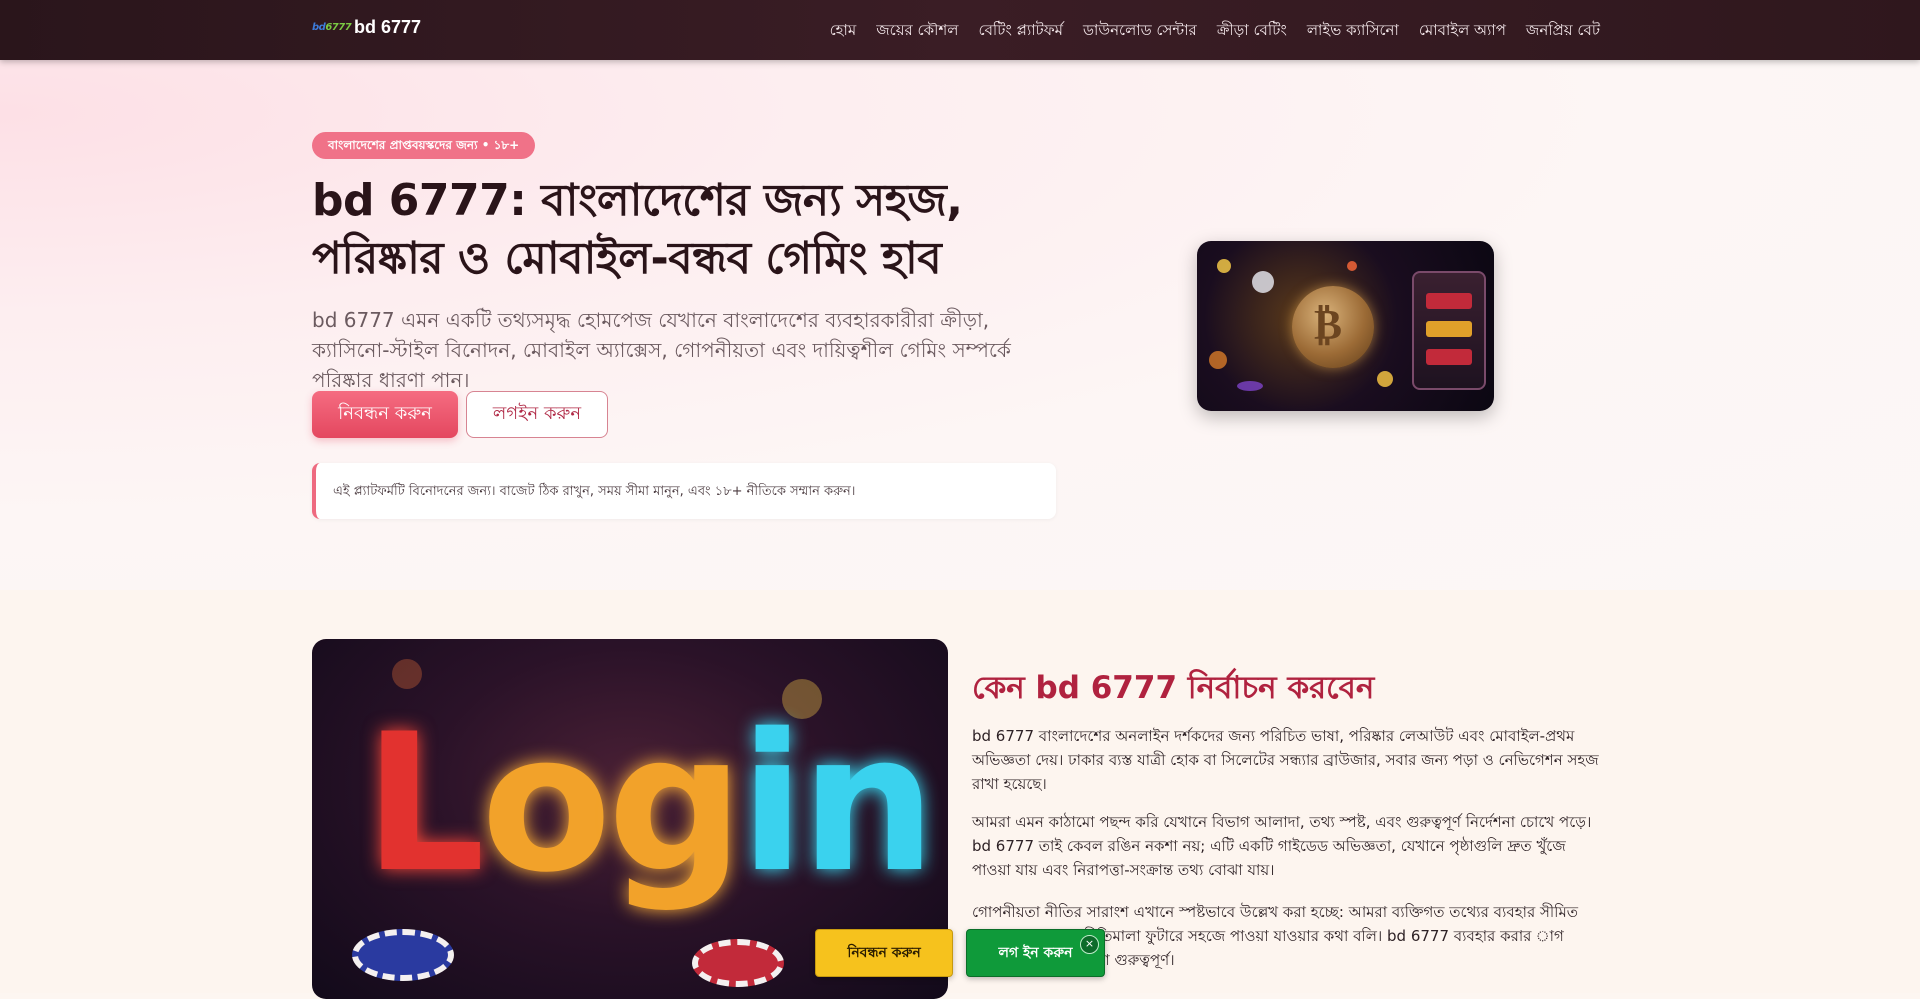 The image size is (1920, 999). I want to click on nav-link-winning-tips: জয়ের কৌশল, so click(917, 31).